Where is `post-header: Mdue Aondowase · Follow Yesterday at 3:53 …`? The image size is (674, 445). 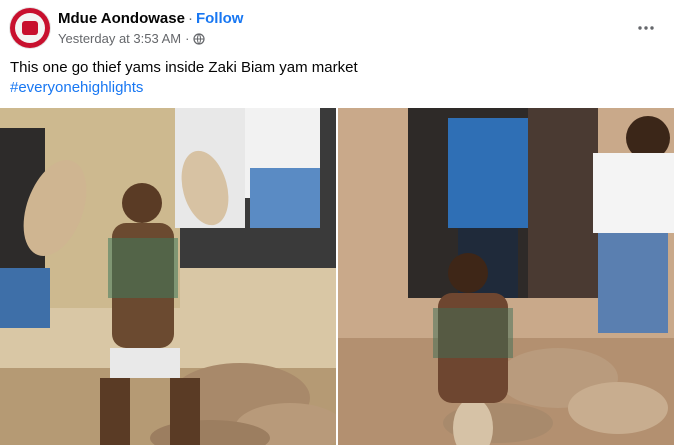
post-header: Mdue Aondowase · Follow Yesterday at 3:53 … is located at coordinates (337, 27).